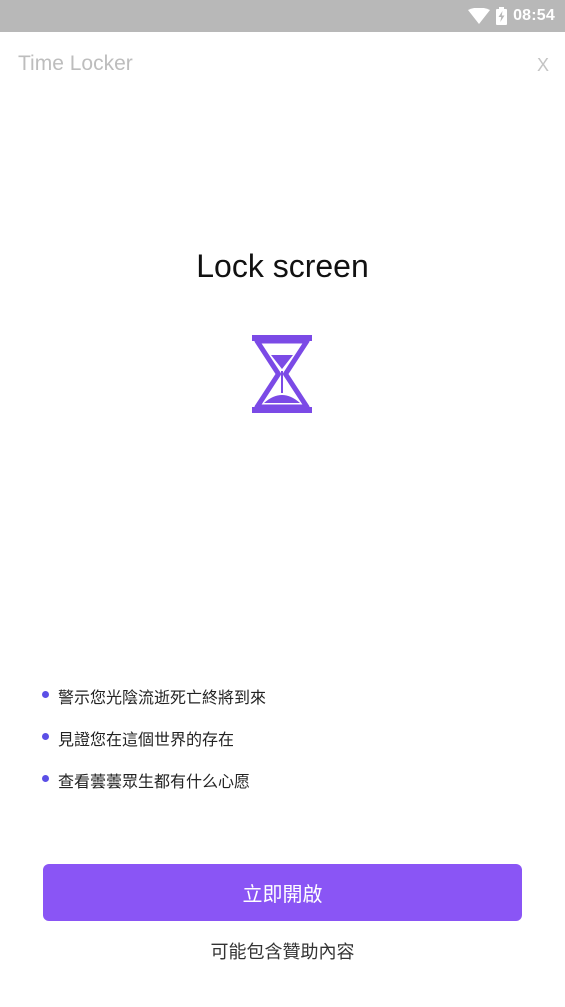 This screenshot has height=1007, width=565. I want to click on feature-list: 警示您光陰流逝死亡終將到來 見證您在這個世界的存在 查看蕓蕓眾生都有什么心愿, so click(154, 747).